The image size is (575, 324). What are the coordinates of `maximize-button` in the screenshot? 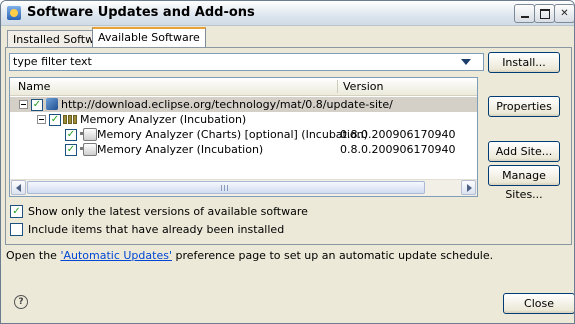 It's located at (544, 13).